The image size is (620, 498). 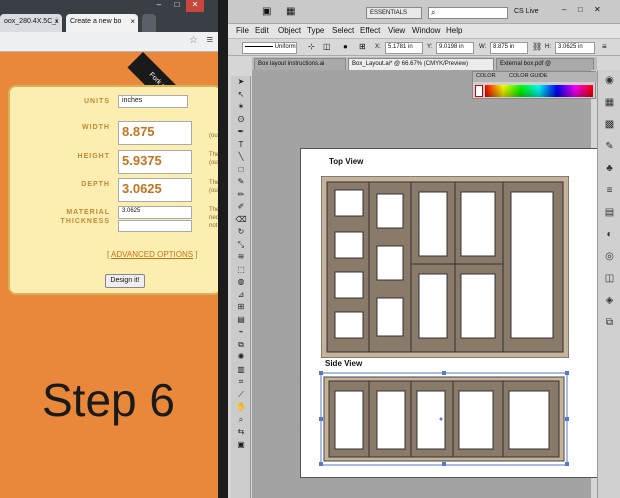 What do you see at coordinates (370, 30) in the screenshot?
I see `menu-effect: Effect` at bounding box center [370, 30].